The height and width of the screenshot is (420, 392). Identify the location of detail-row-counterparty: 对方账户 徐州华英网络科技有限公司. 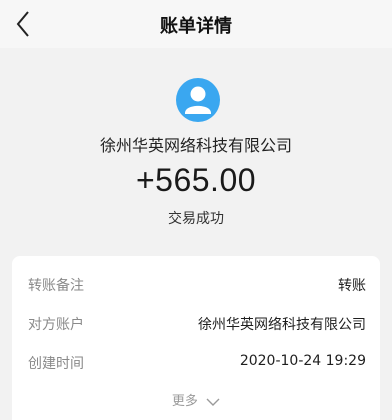
(197, 323).